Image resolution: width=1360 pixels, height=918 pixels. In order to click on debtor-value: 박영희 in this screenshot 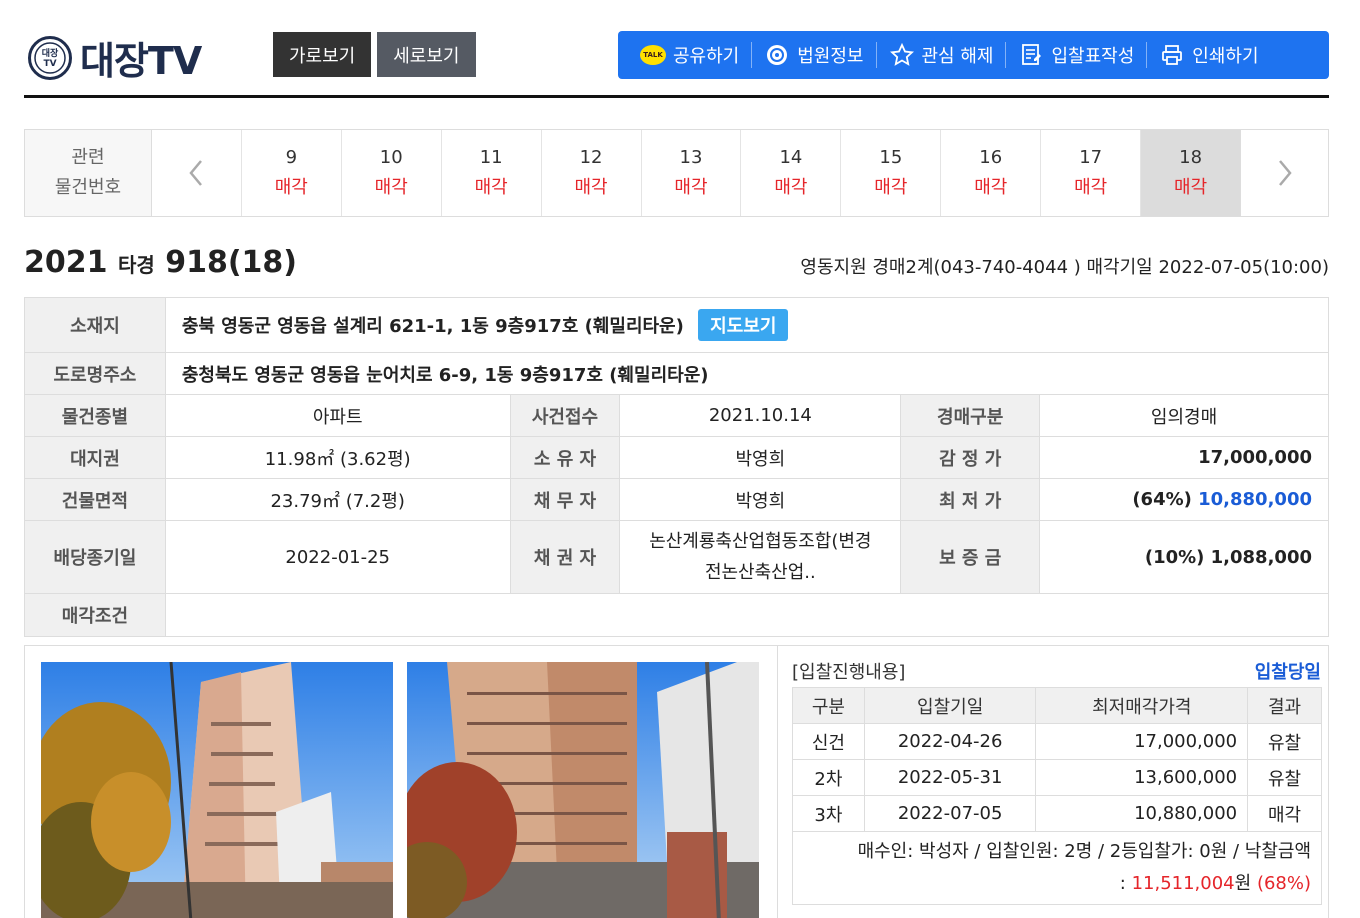, I will do `click(760, 499)`.